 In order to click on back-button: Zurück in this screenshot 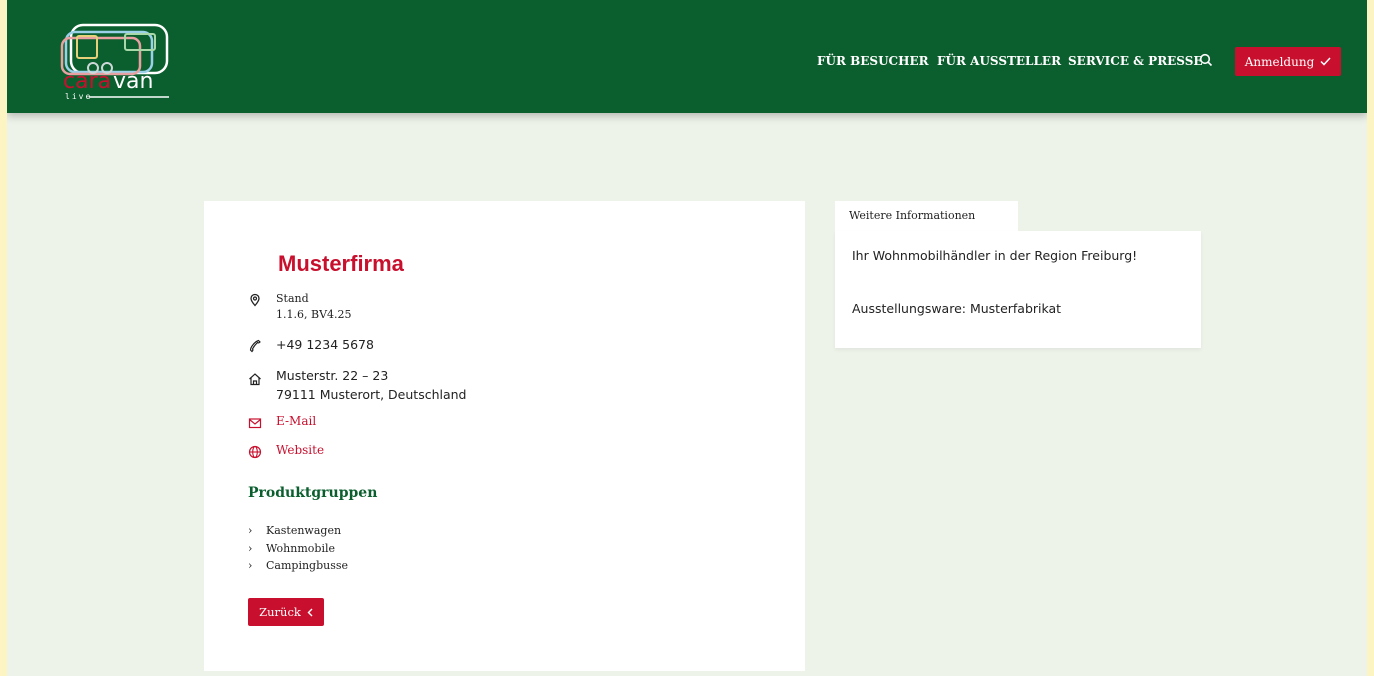, I will do `click(286, 612)`.